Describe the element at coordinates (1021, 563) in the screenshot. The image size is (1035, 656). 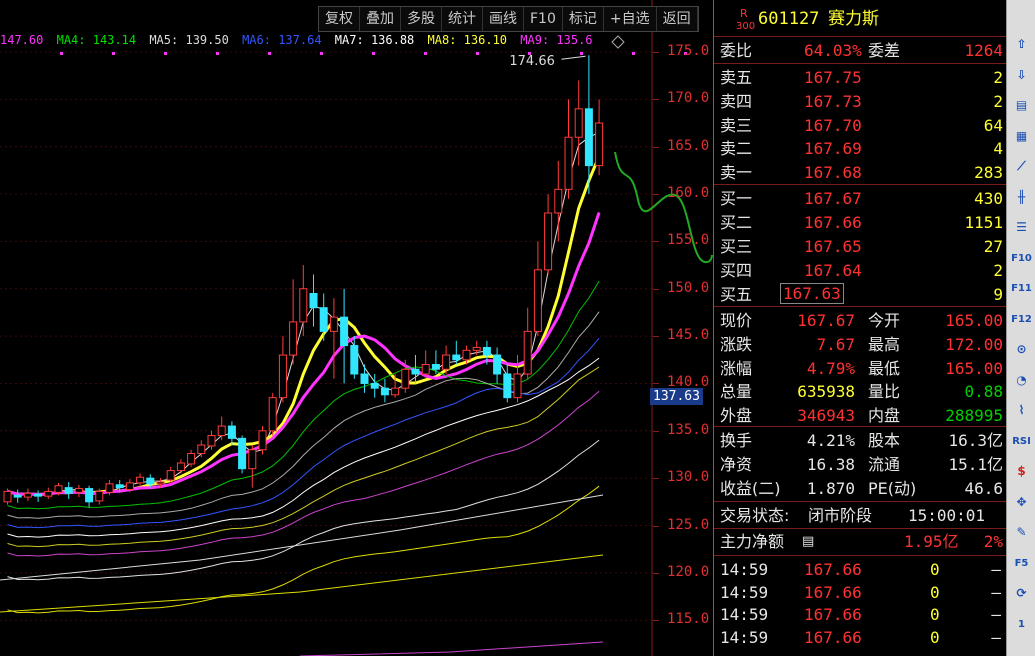
I see `f5-icon: F5` at that location.